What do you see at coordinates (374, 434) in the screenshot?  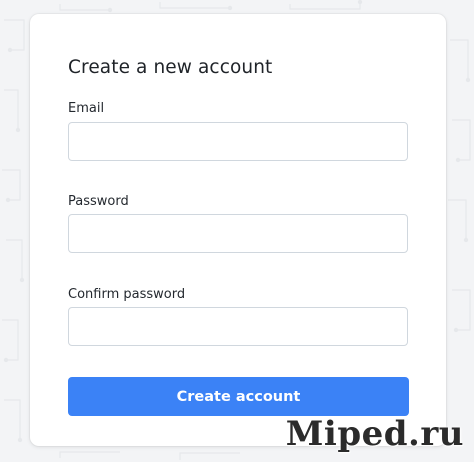 I see `site-watermark: Miped.ru` at bounding box center [374, 434].